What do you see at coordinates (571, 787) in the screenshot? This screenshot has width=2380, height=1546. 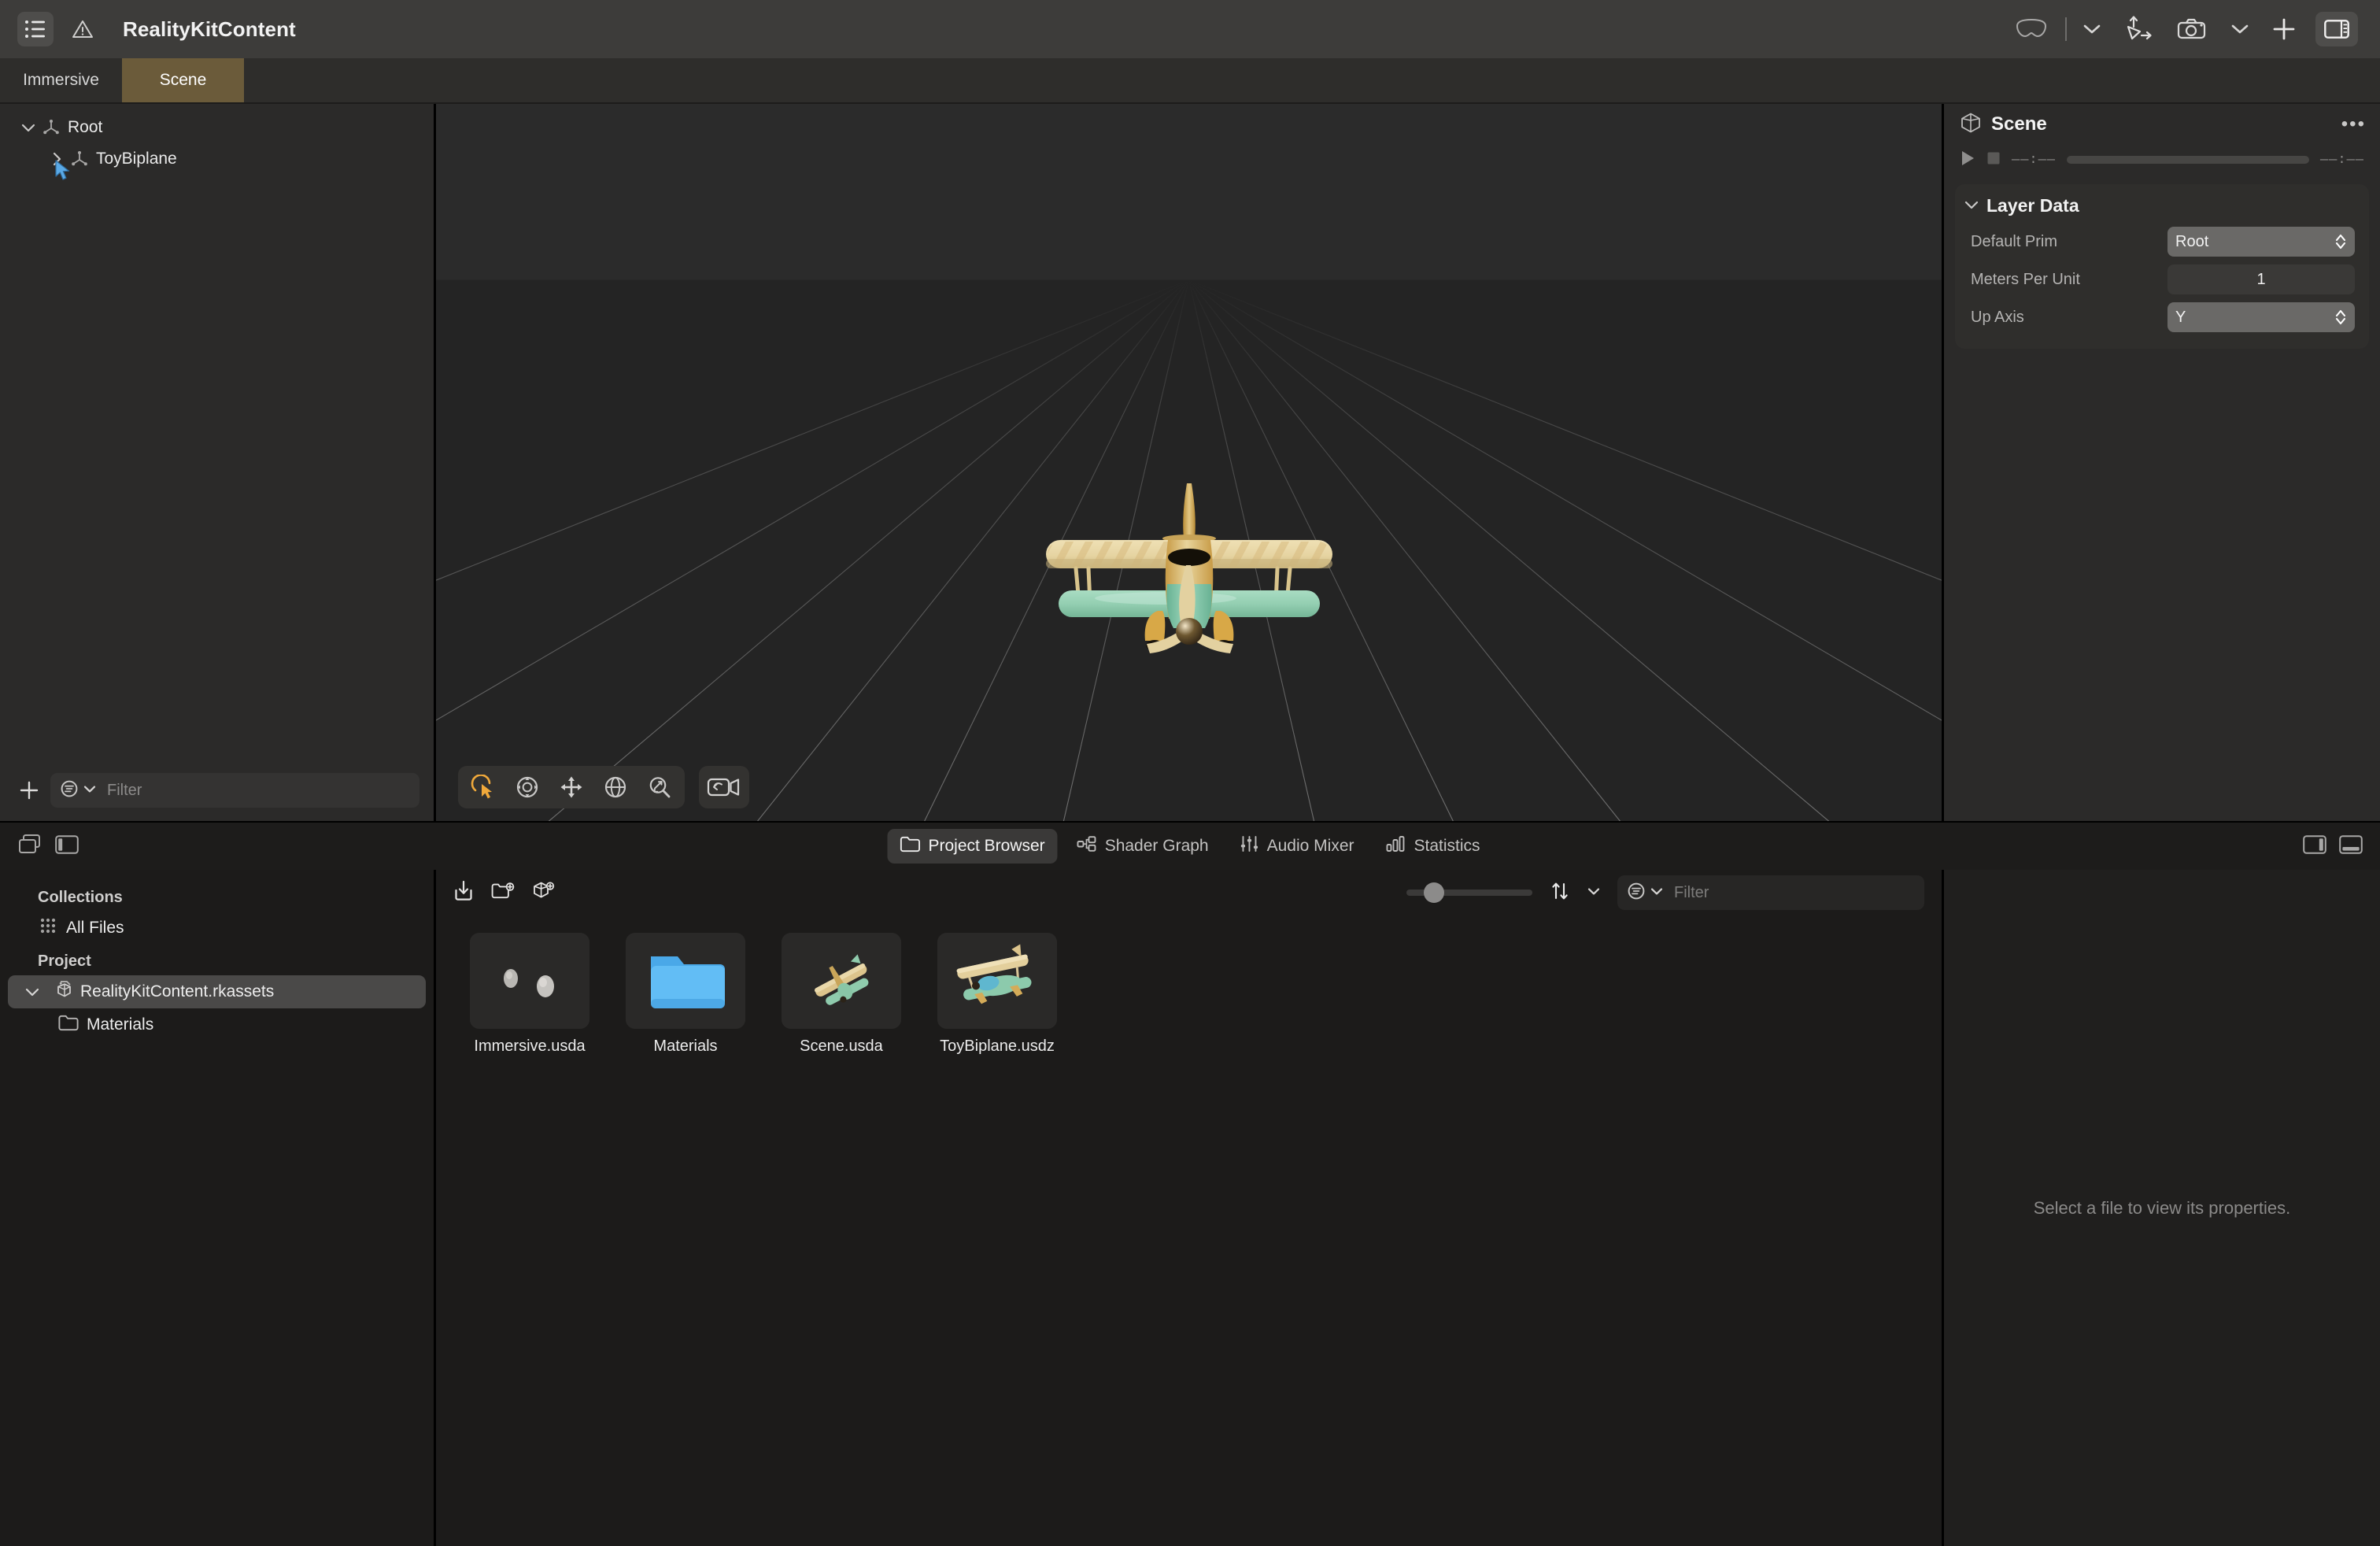 I see `pan-tool` at bounding box center [571, 787].